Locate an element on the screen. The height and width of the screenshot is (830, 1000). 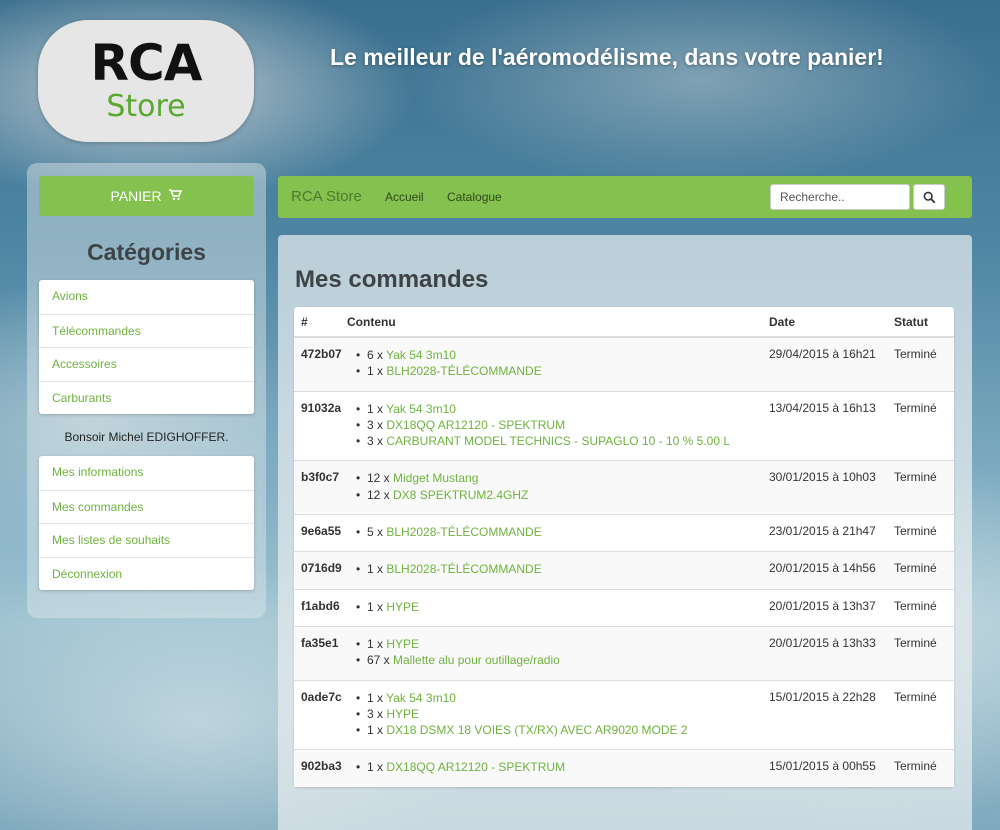
list-item: 1 x DX18QQ AR12120 - SPEKTRUM is located at coordinates (562, 767).